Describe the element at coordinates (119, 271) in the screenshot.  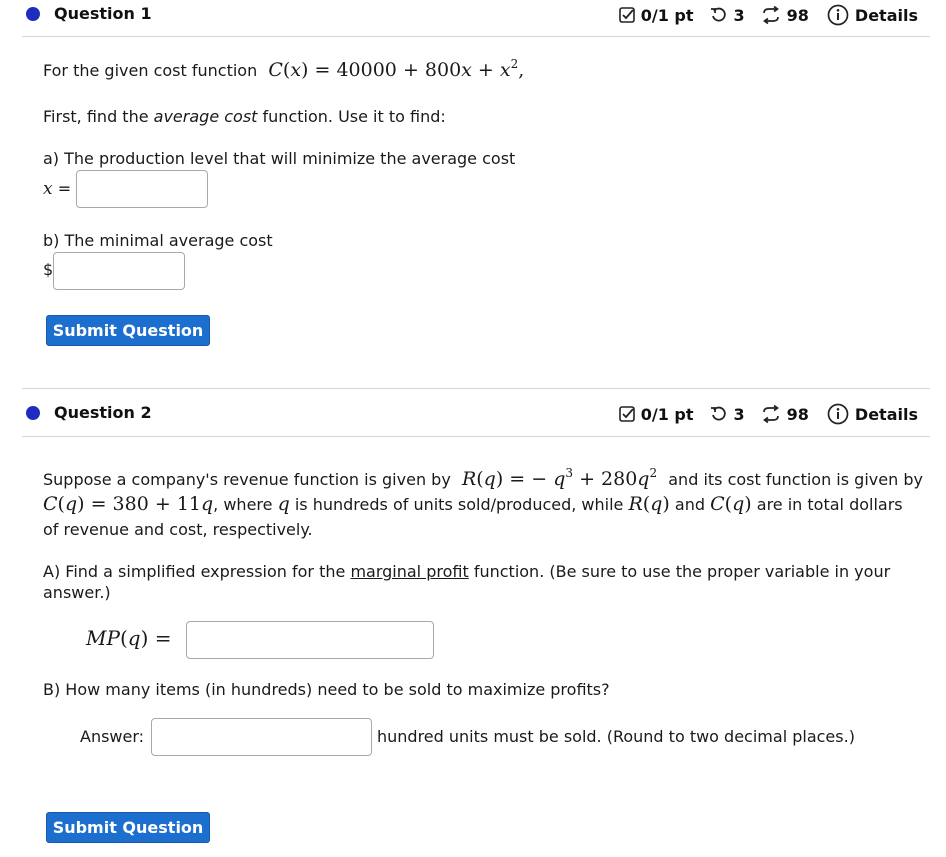
I see `min-average-cost-input` at that location.